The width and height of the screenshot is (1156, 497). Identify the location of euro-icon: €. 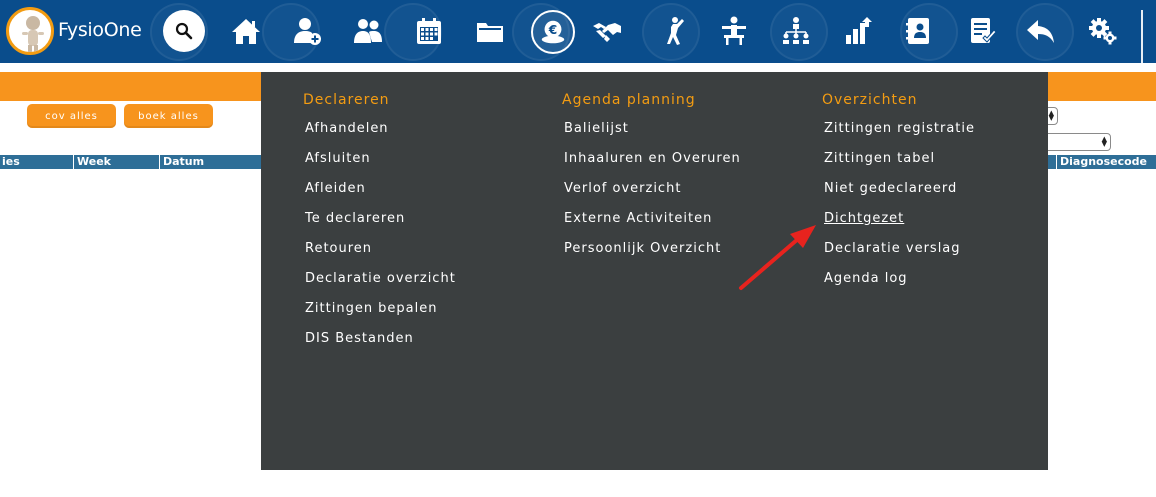
(553, 32).